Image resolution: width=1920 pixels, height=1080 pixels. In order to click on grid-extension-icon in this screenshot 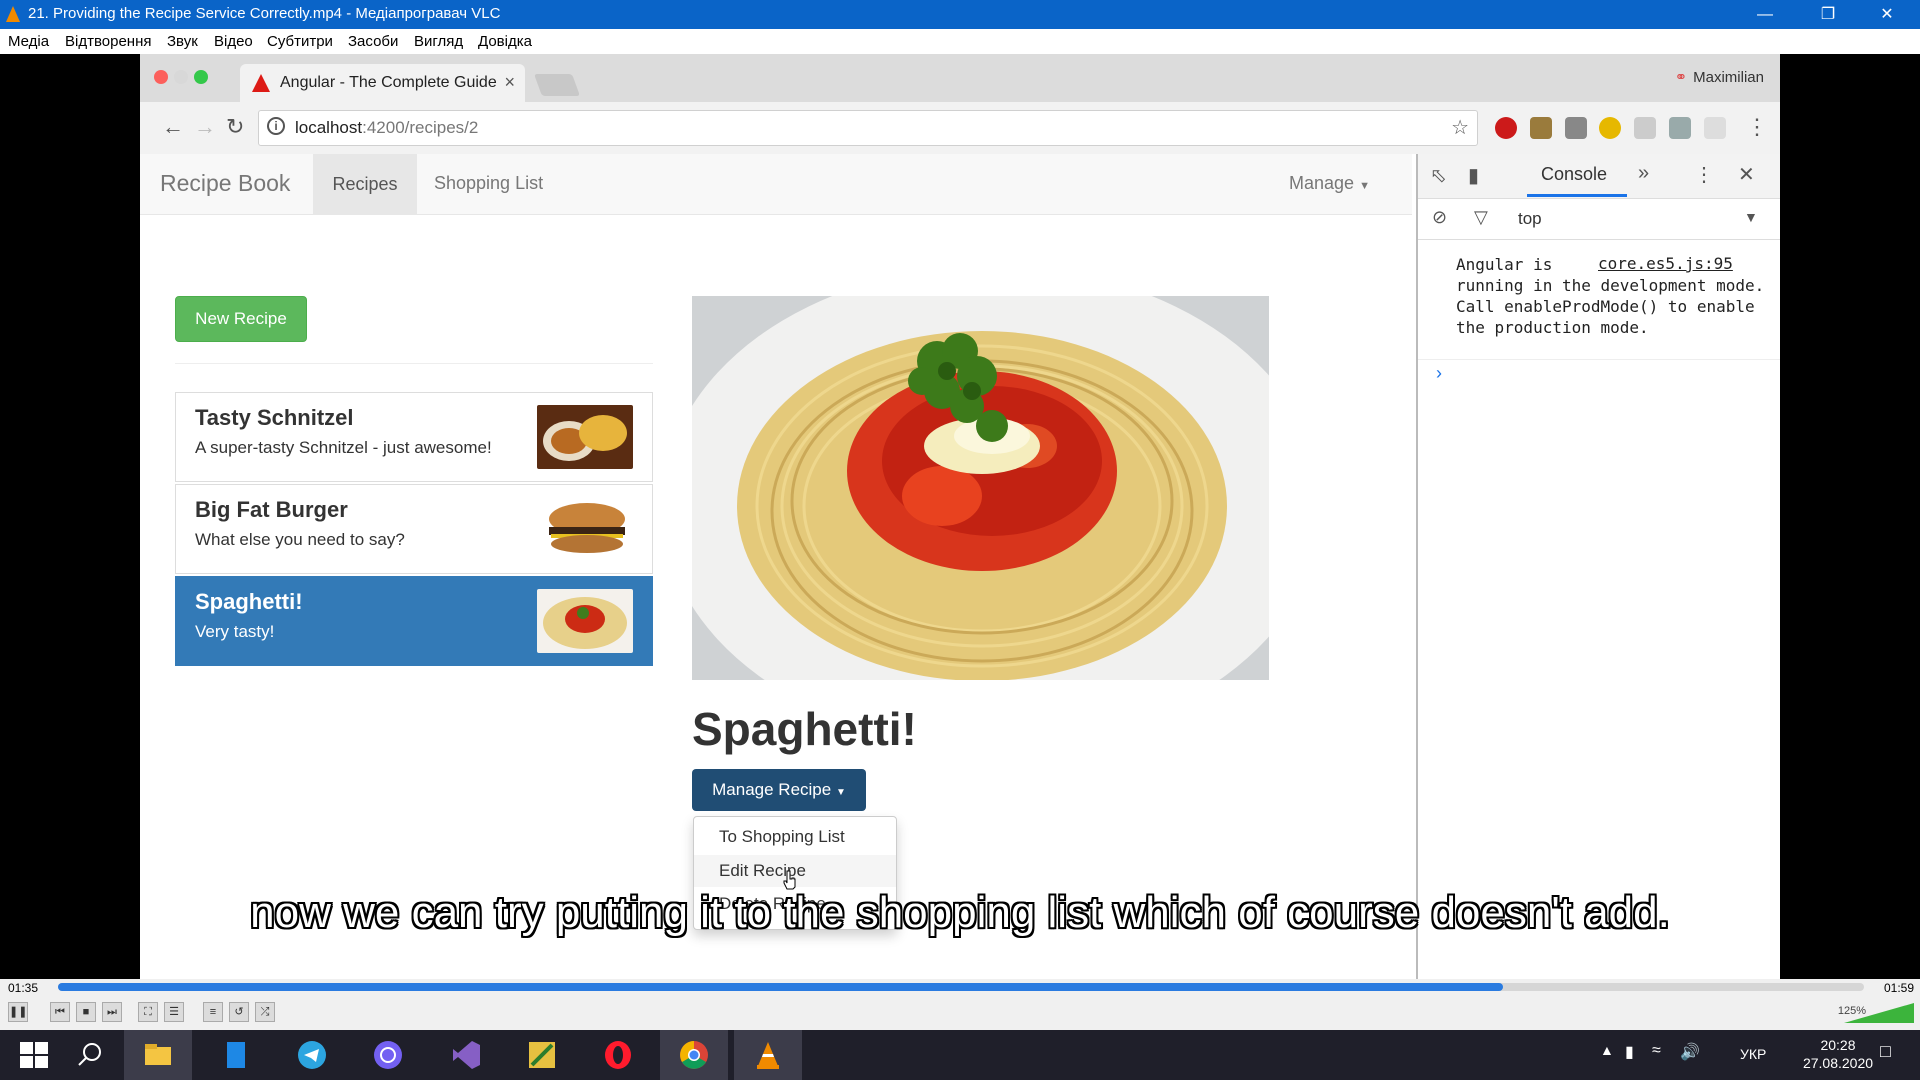, I will do `click(1645, 128)`.